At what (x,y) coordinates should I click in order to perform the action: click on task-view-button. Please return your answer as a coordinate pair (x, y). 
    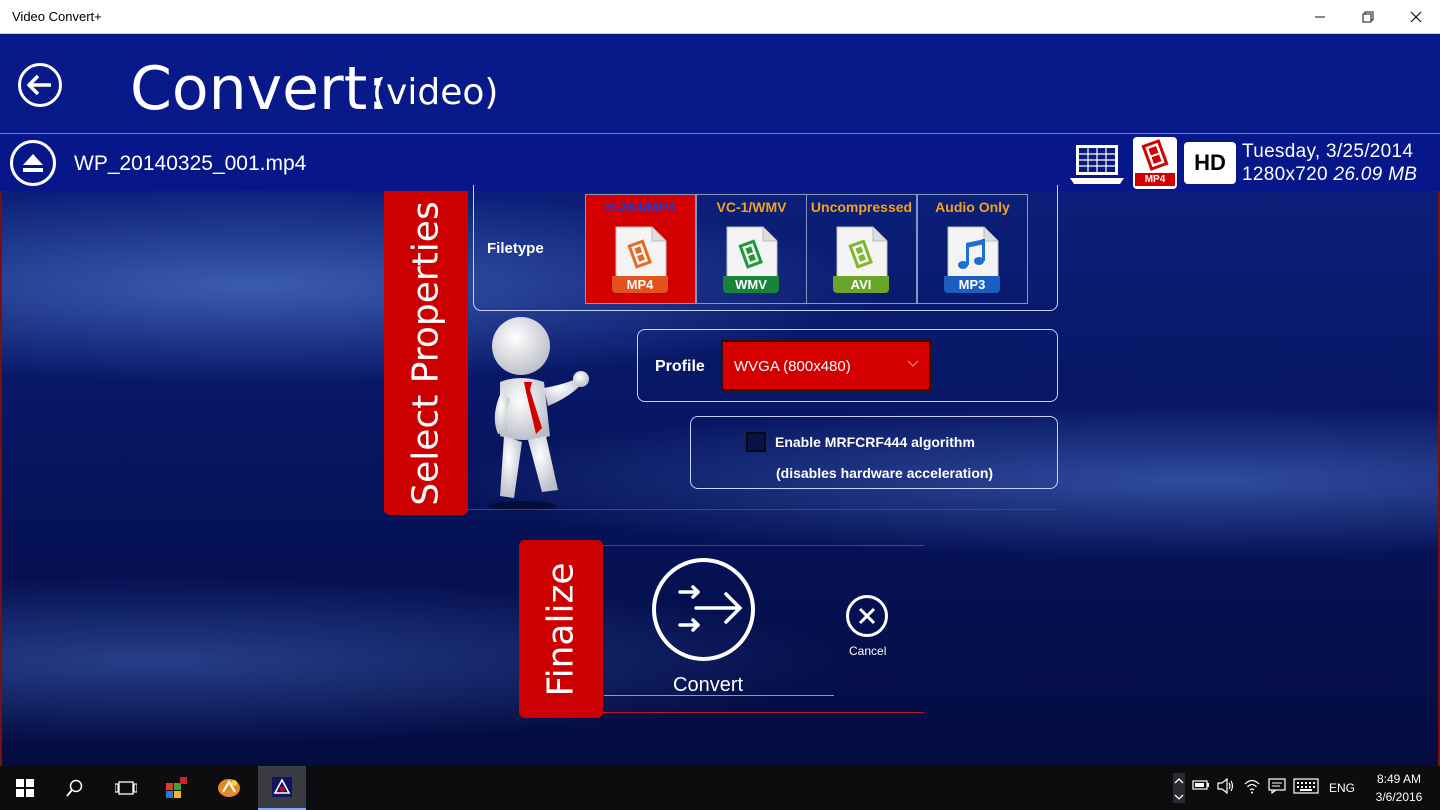
    Looking at the image, I should click on (126, 788).